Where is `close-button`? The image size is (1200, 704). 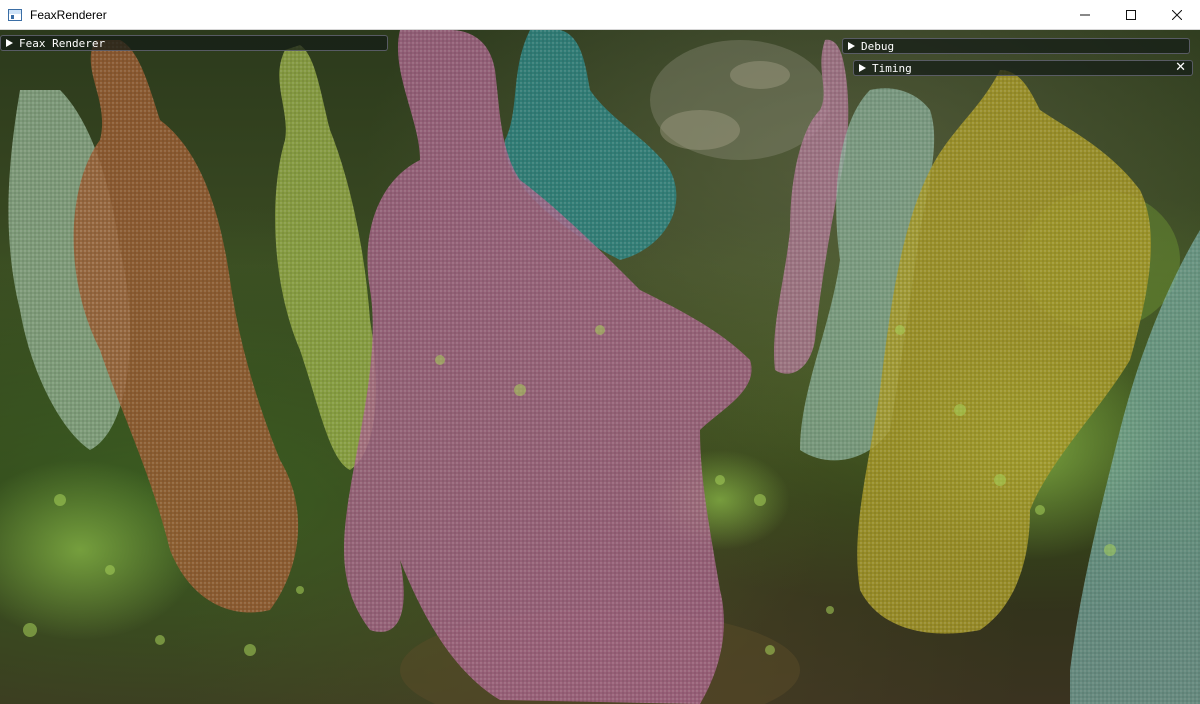 close-button is located at coordinates (1177, 15).